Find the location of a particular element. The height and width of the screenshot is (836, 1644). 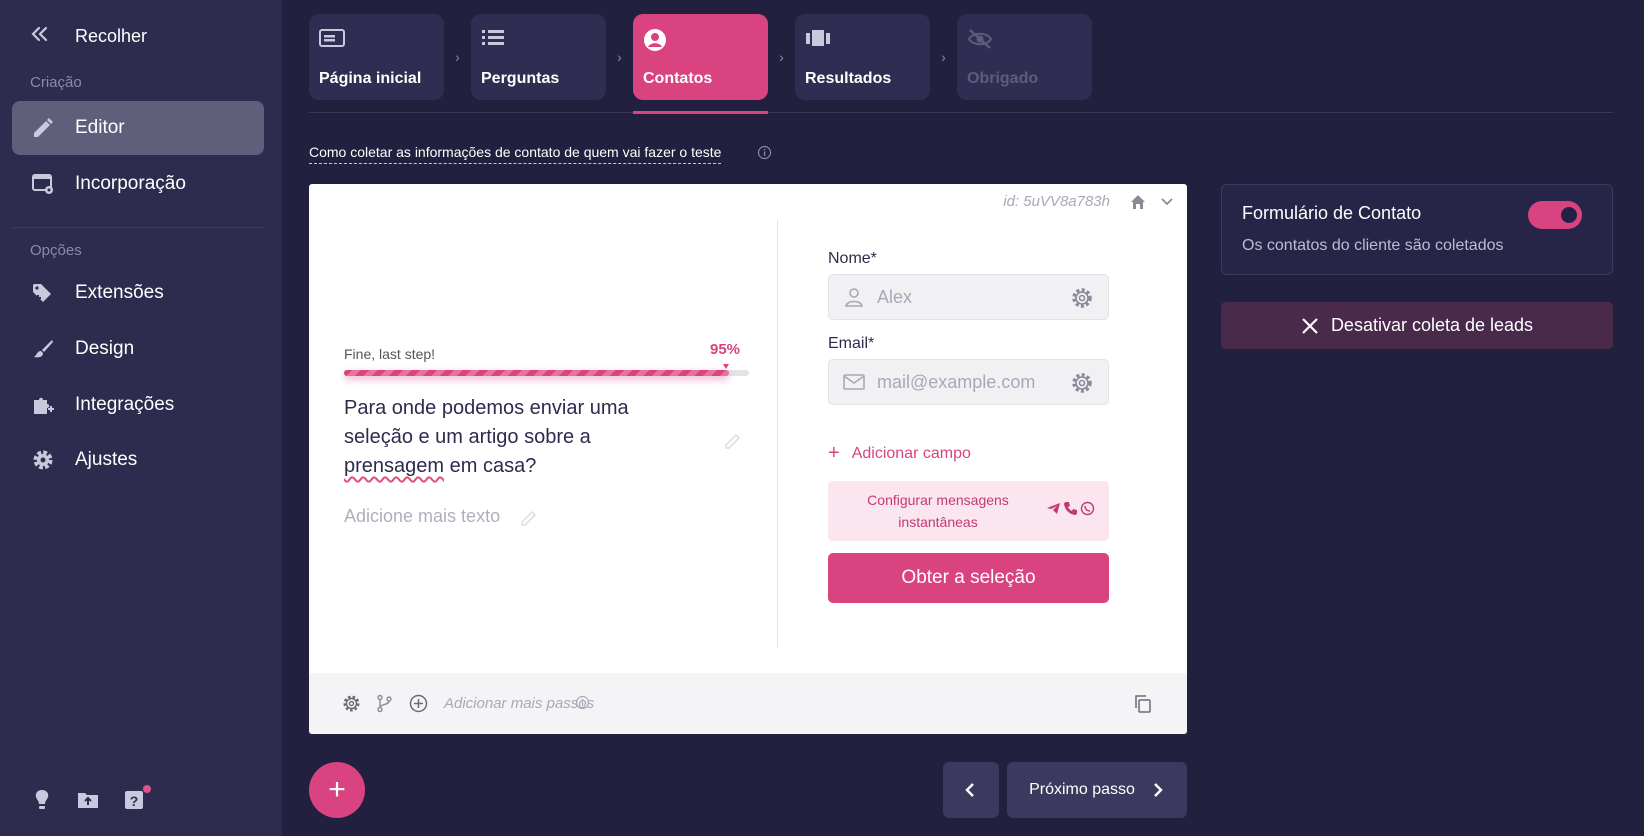

collapse-label: Recolher is located at coordinates (111, 35).